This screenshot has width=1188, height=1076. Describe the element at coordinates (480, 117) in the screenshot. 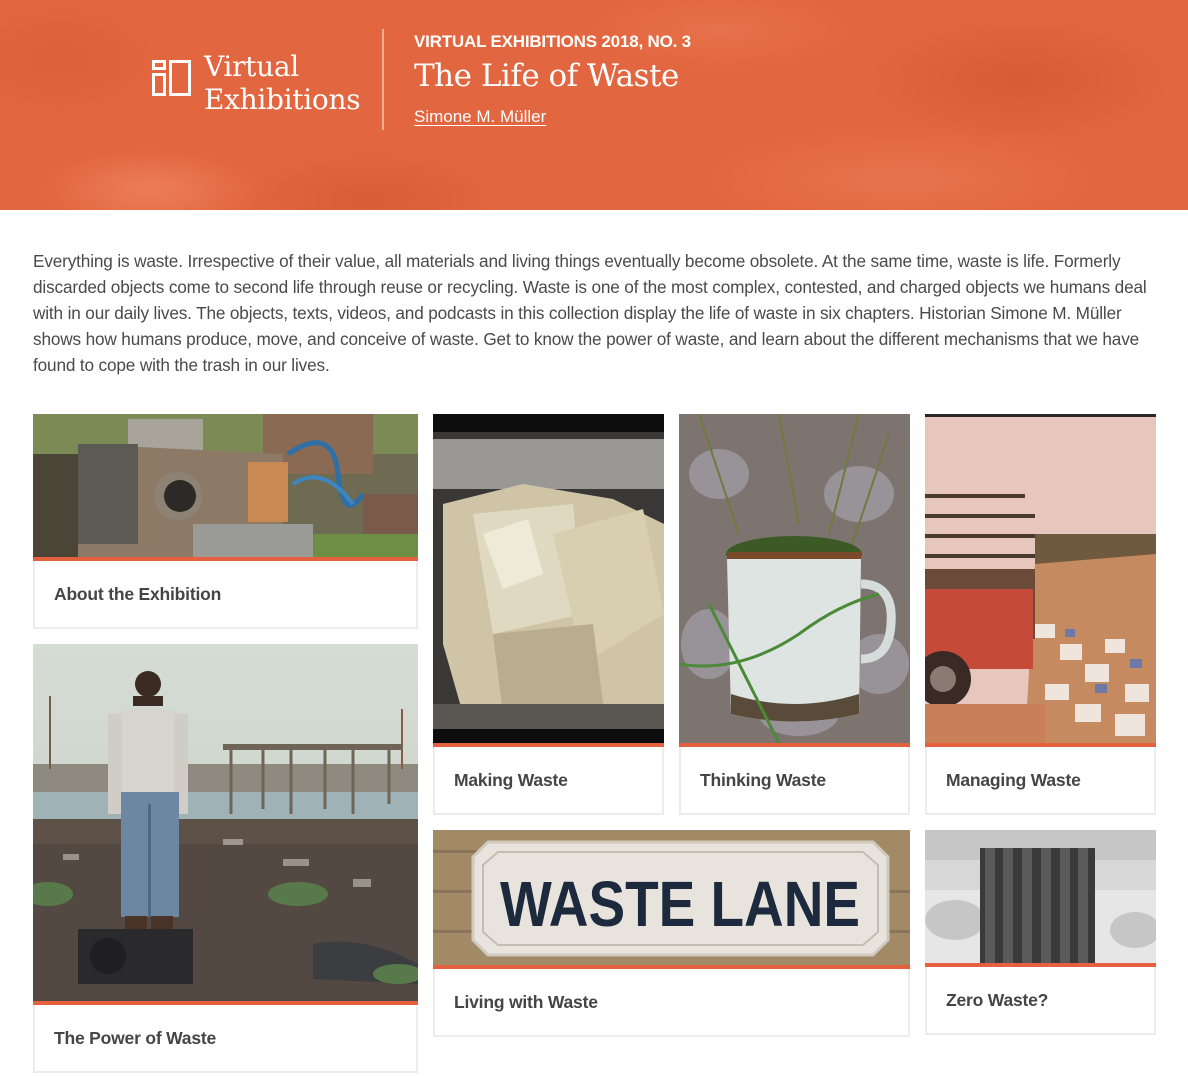

I see `author-link: Simone M. Müller` at that location.